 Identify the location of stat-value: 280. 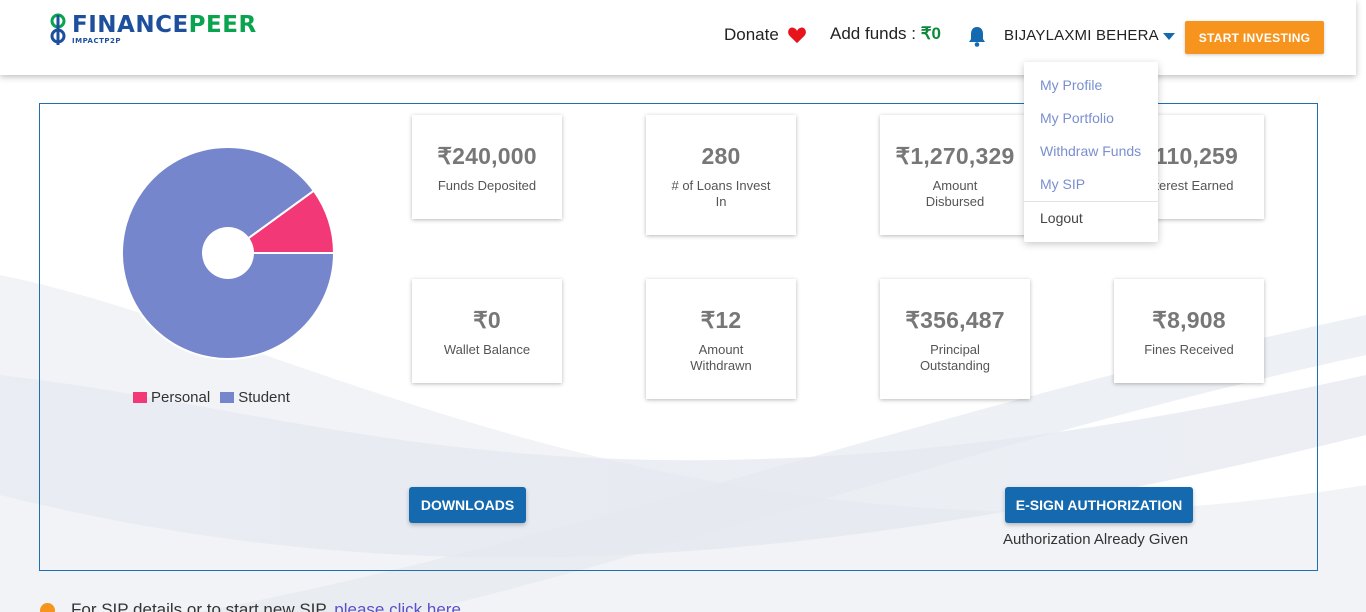
(721, 156).